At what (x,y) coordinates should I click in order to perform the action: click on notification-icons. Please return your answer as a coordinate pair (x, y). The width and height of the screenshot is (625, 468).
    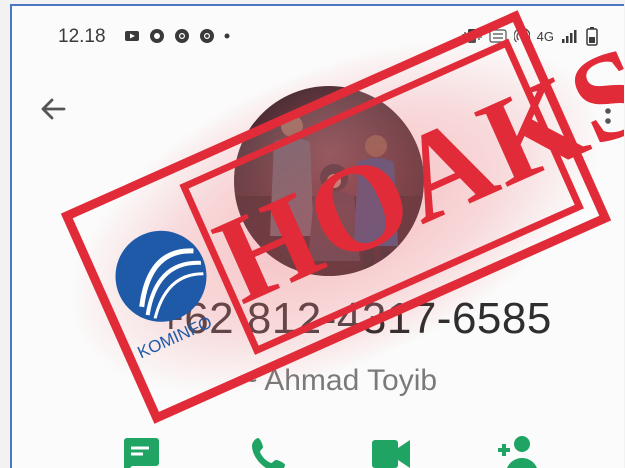
    Looking at the image, I should click on (177, 36).